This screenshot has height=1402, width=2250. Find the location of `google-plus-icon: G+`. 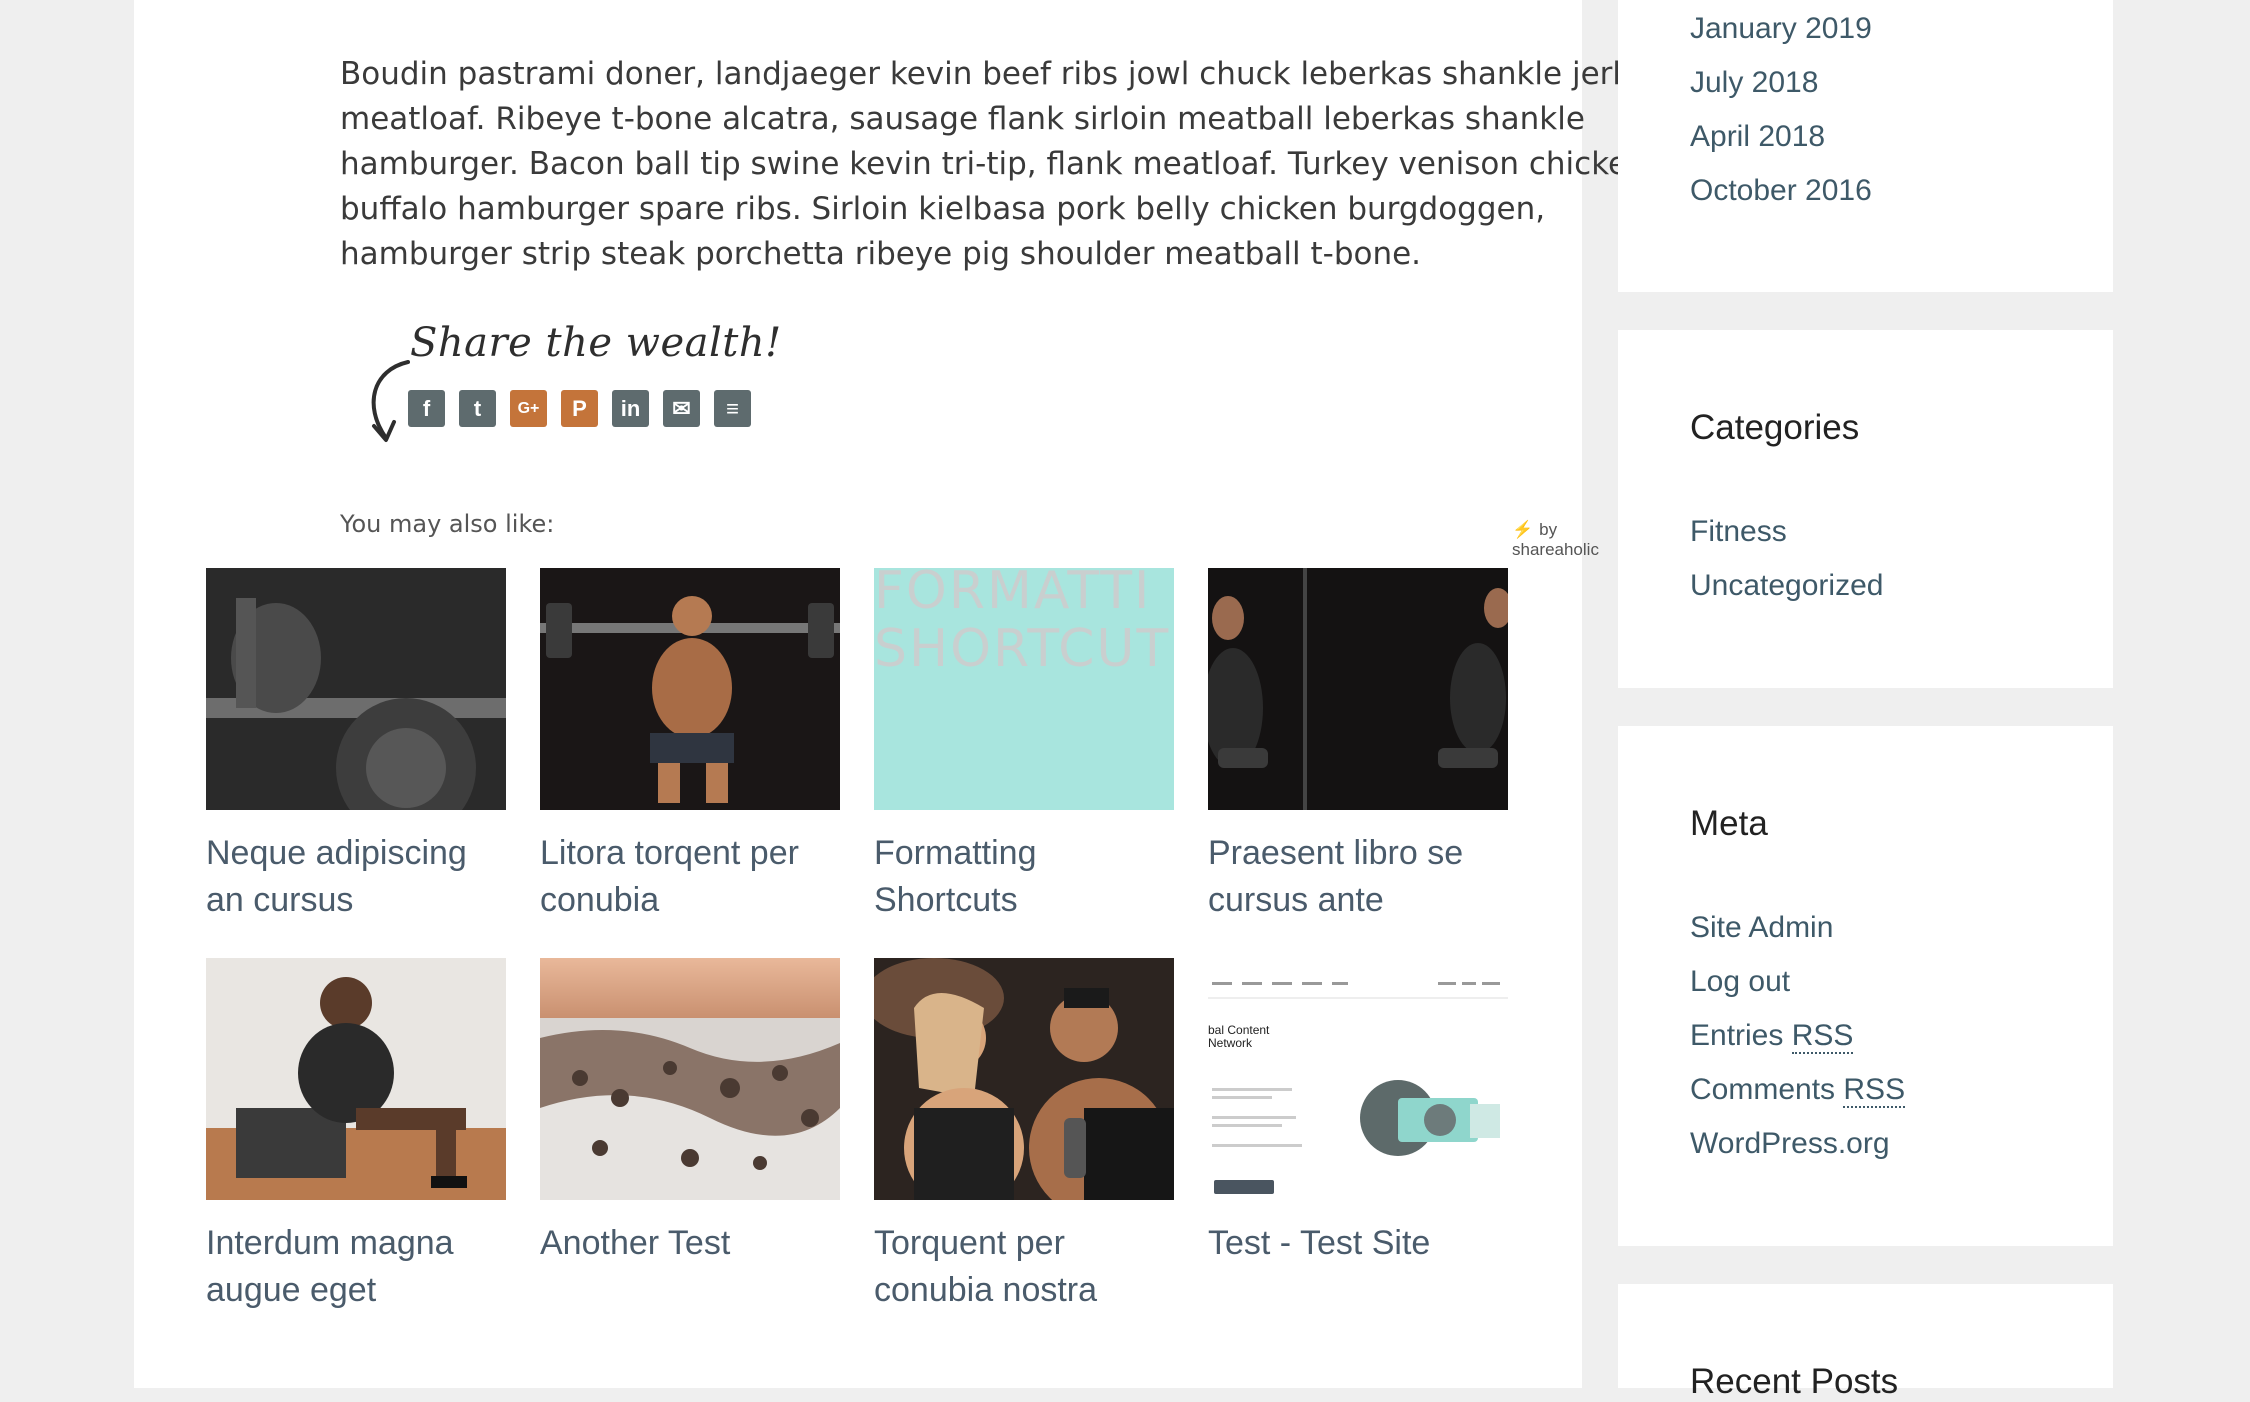

google-plus-icon: G+ is located at coordinates (528, 408).